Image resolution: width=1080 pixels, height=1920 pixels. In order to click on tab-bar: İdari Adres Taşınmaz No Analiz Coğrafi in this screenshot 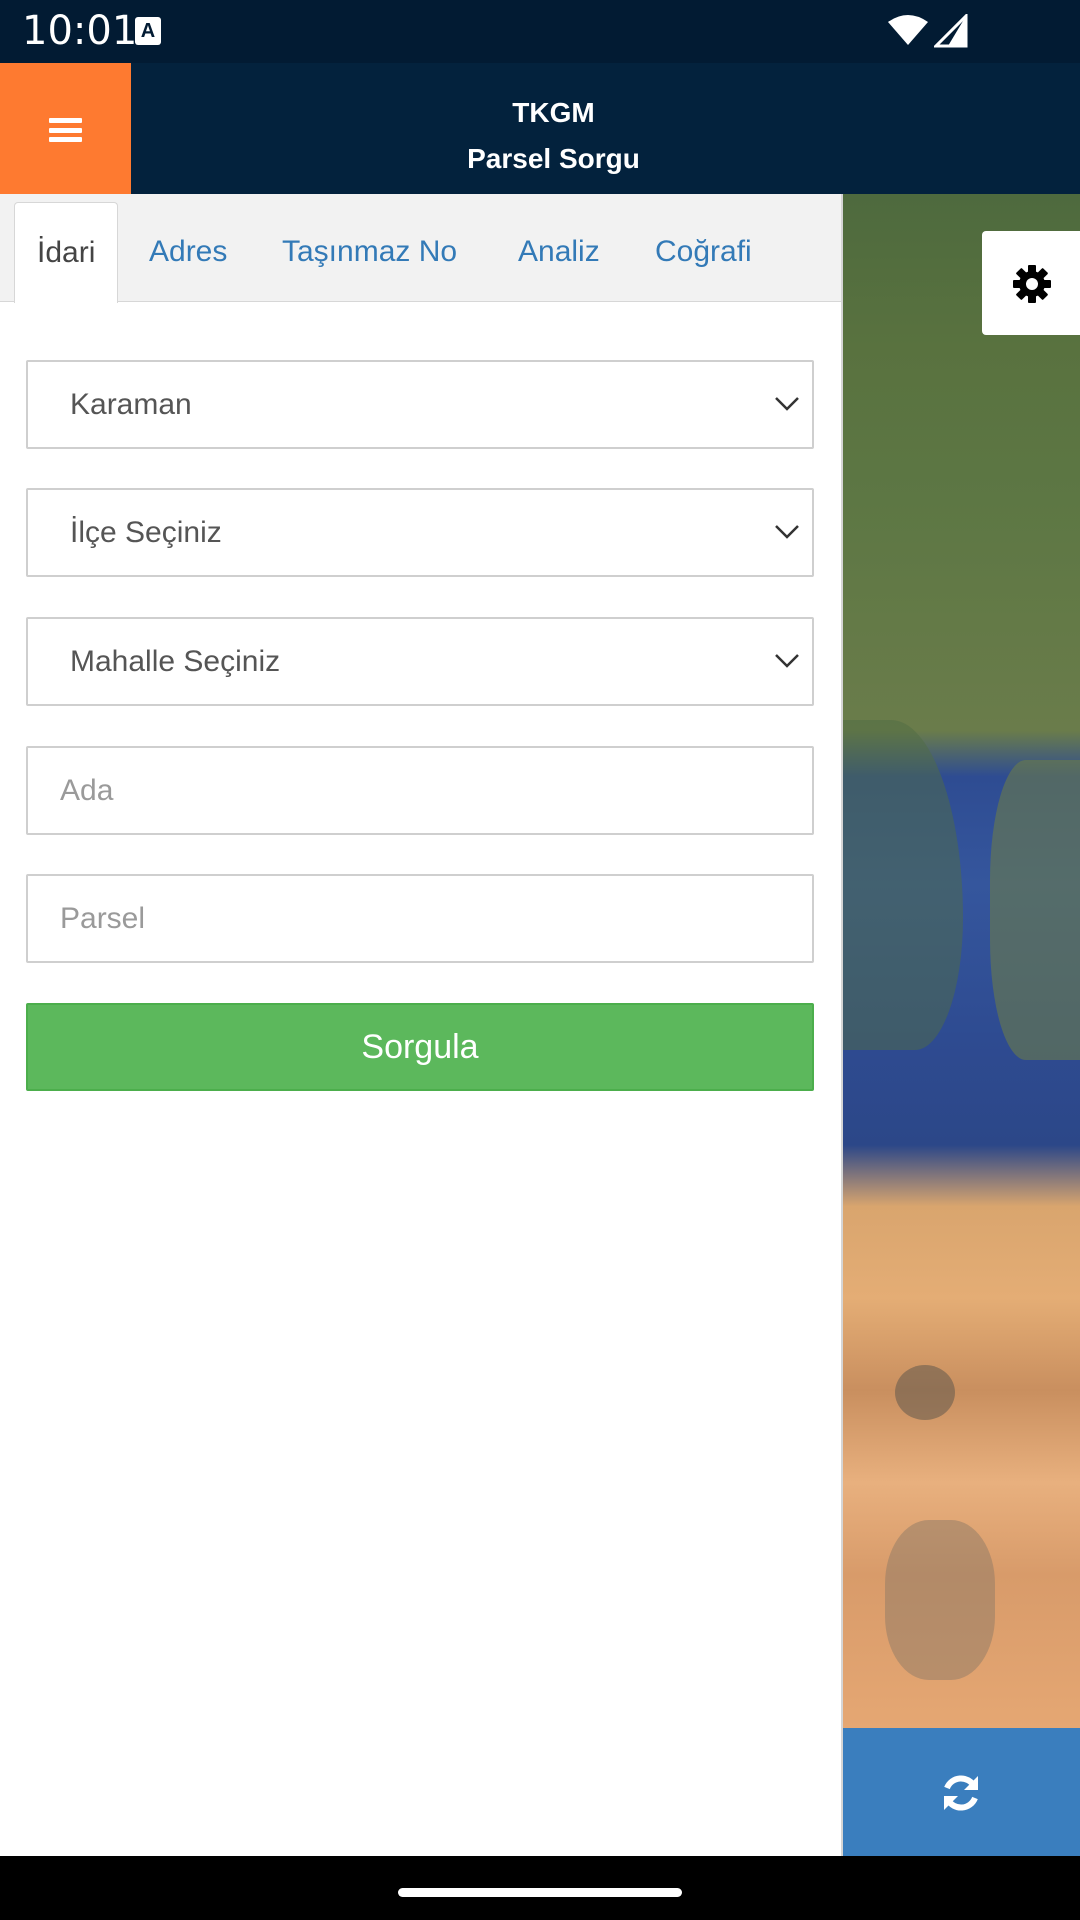, I will do `click(420, 248)`.